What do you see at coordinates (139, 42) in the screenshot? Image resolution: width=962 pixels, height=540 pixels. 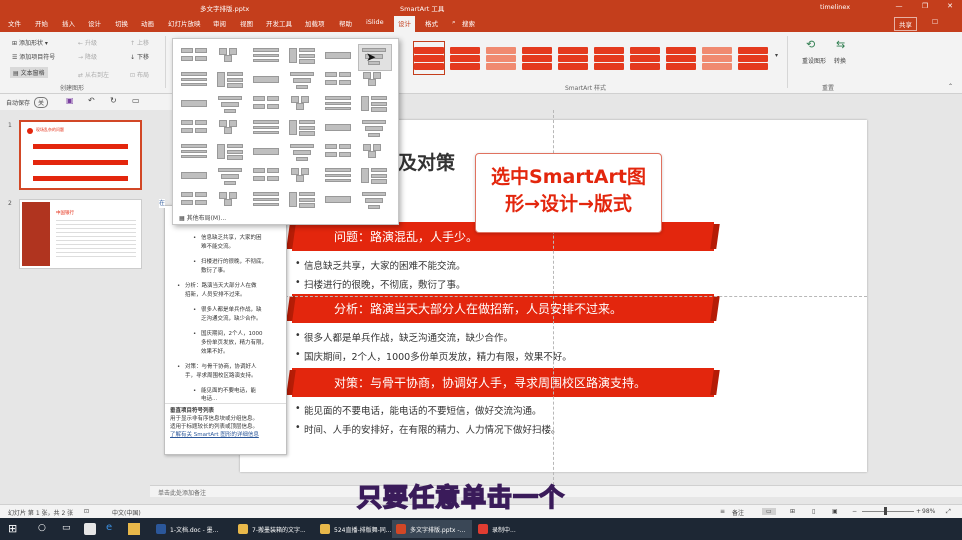 I see `move-up-button: ↑ 上移` at bounding box center [139, 42].